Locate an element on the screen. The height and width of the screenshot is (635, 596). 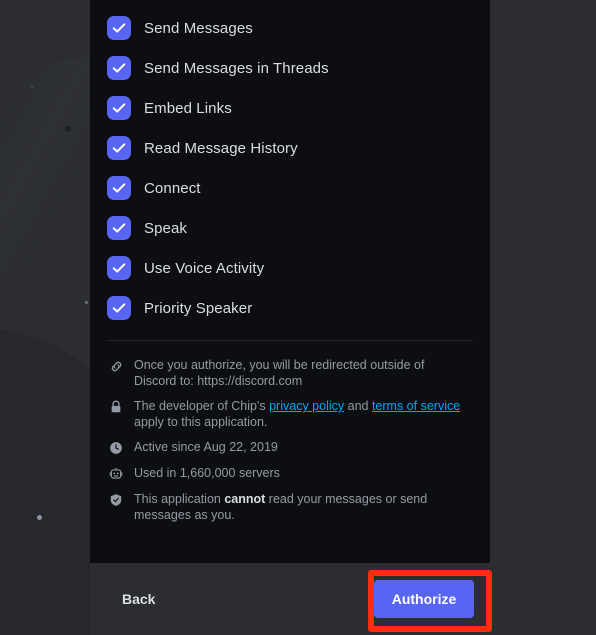
permission-label: Connect is located at coordinates (172, 188).